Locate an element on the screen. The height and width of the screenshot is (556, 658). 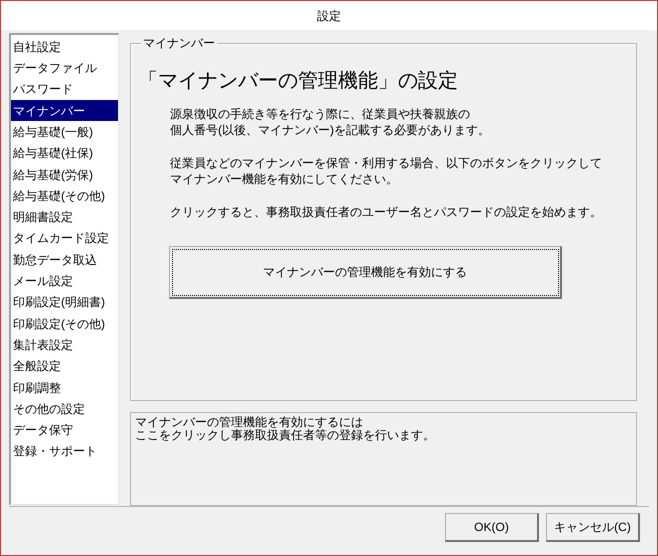
description-text: 個人番号(以後、マイナンバー)を記載する必要があります。 is located at coordinates (330, 130).